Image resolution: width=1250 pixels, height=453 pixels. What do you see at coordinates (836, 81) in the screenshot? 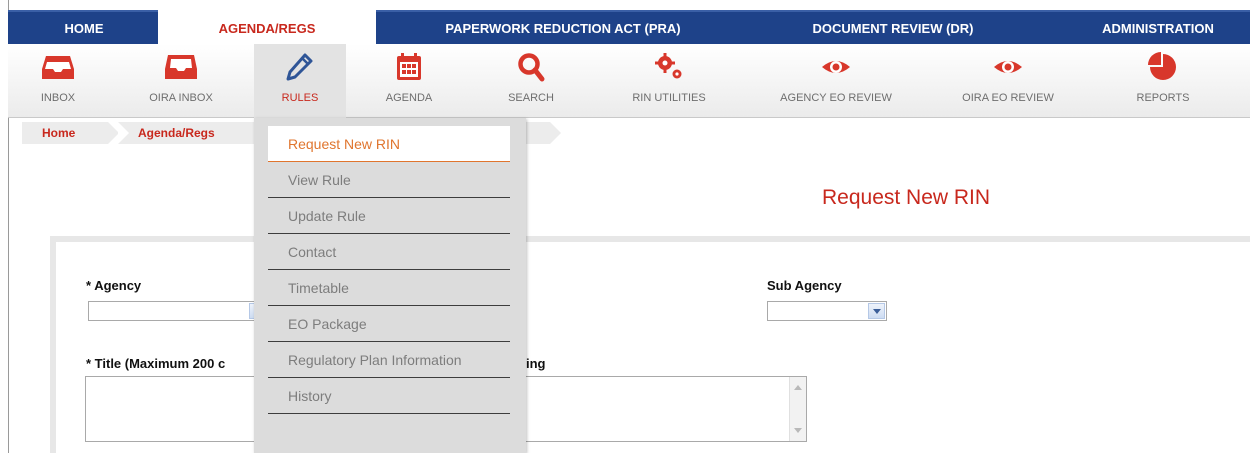
I see `toolbar-agency-eo-review: AGENCY EO REVIEW` at bounding box center [836, 81].